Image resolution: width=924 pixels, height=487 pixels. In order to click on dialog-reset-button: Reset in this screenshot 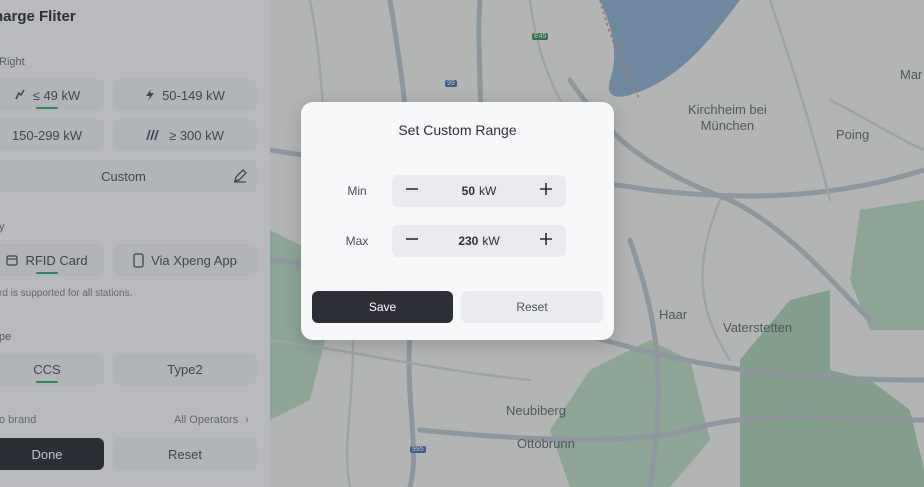, I will do `click(532, 307)`.